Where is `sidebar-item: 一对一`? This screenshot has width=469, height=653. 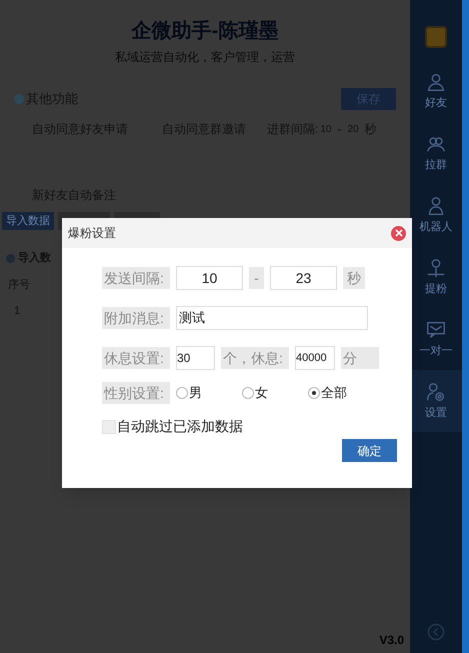
sidebar-item: 一对一 is located at coordinates (436, 339).